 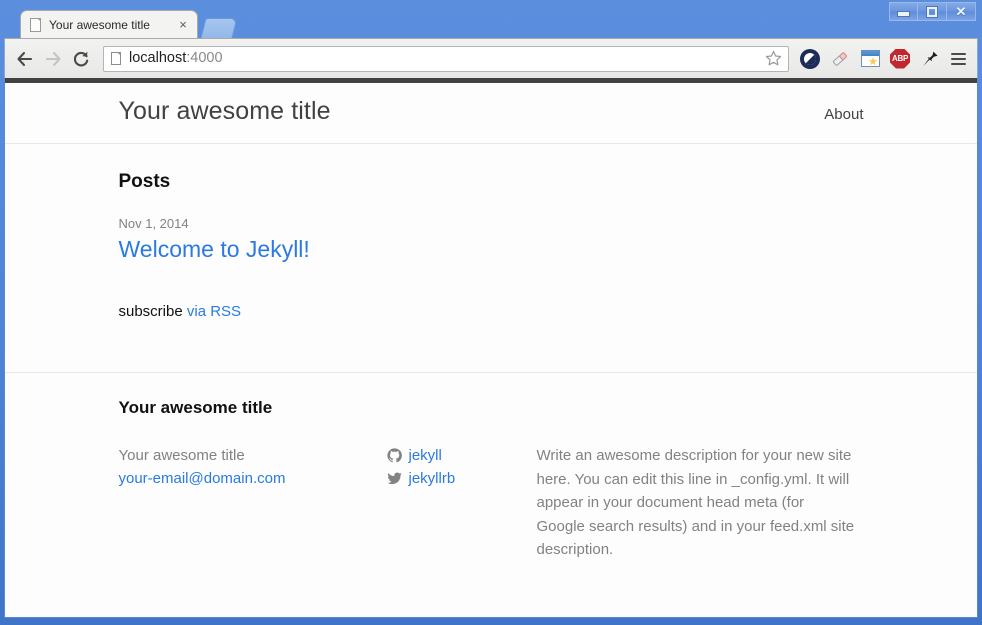 I want to click on page-favicon-icon, so click(x=36, y=24).